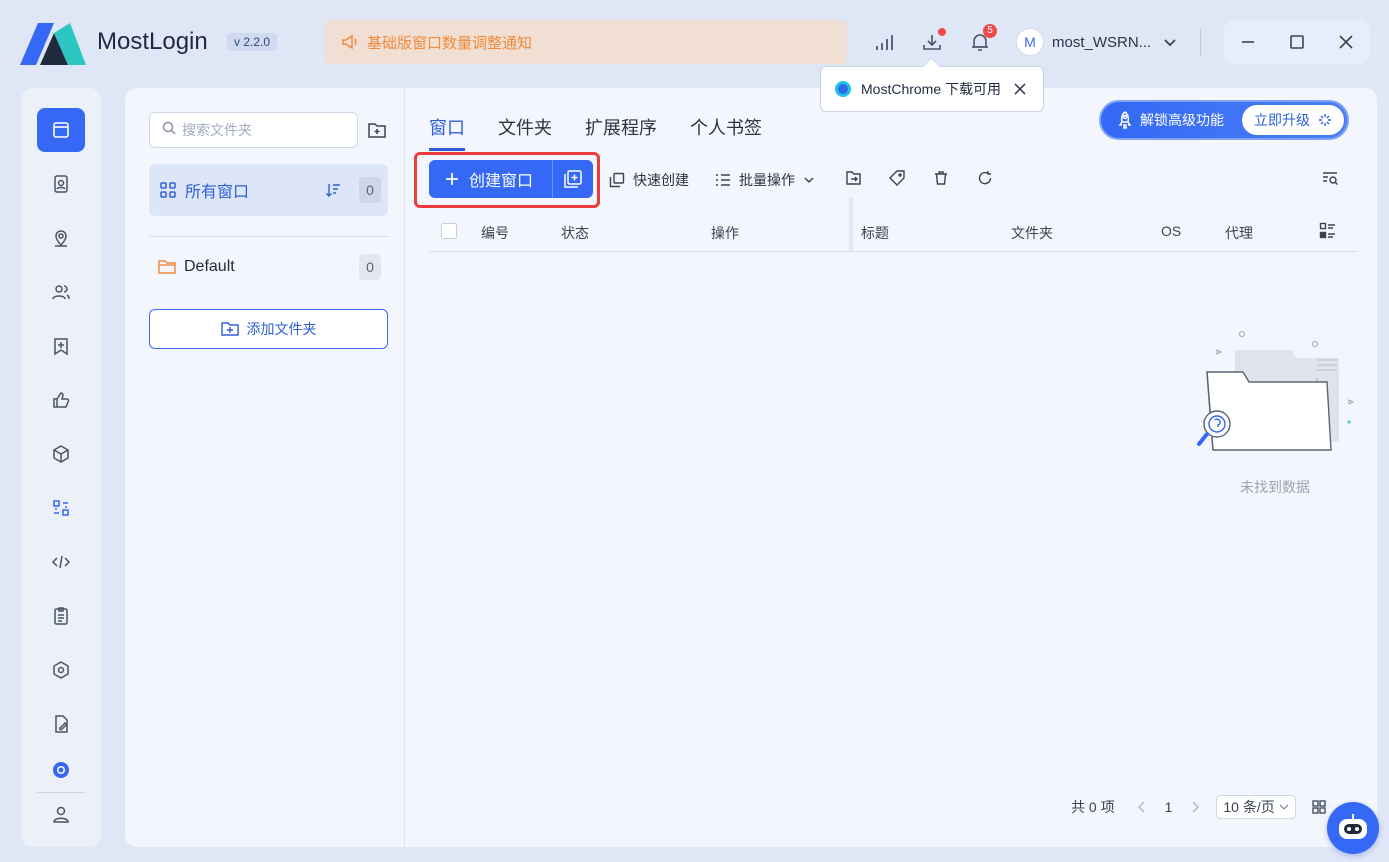 Image resolution: width=1389 pixels, height=862 pixels. I want to click on nav-extensions, so click(61, 454).